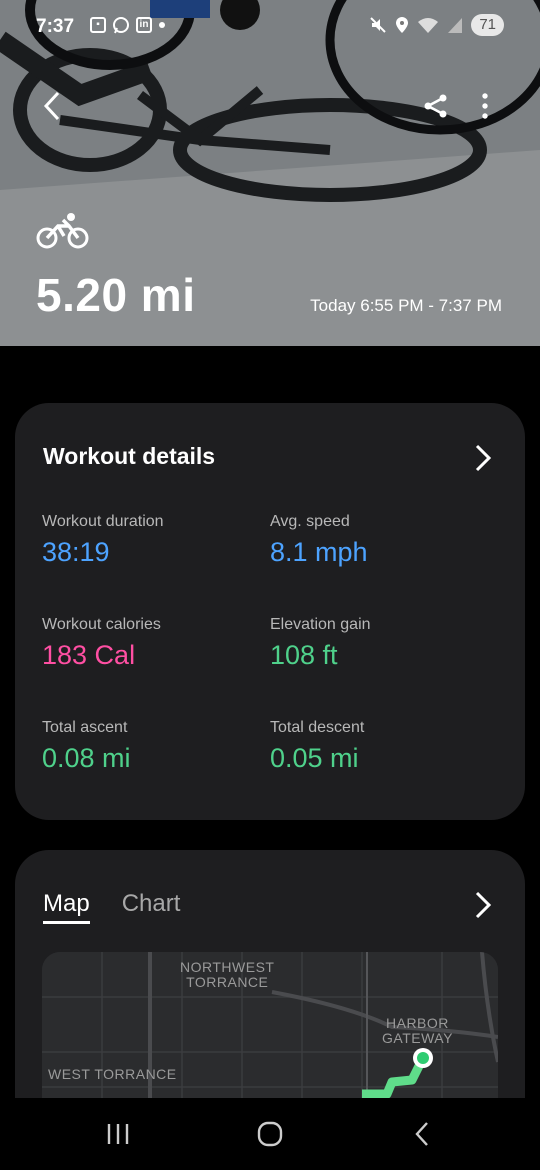  I want to click on workout-time-range: Today 6:55 PM - 7:37 PM, so click(406, 305).